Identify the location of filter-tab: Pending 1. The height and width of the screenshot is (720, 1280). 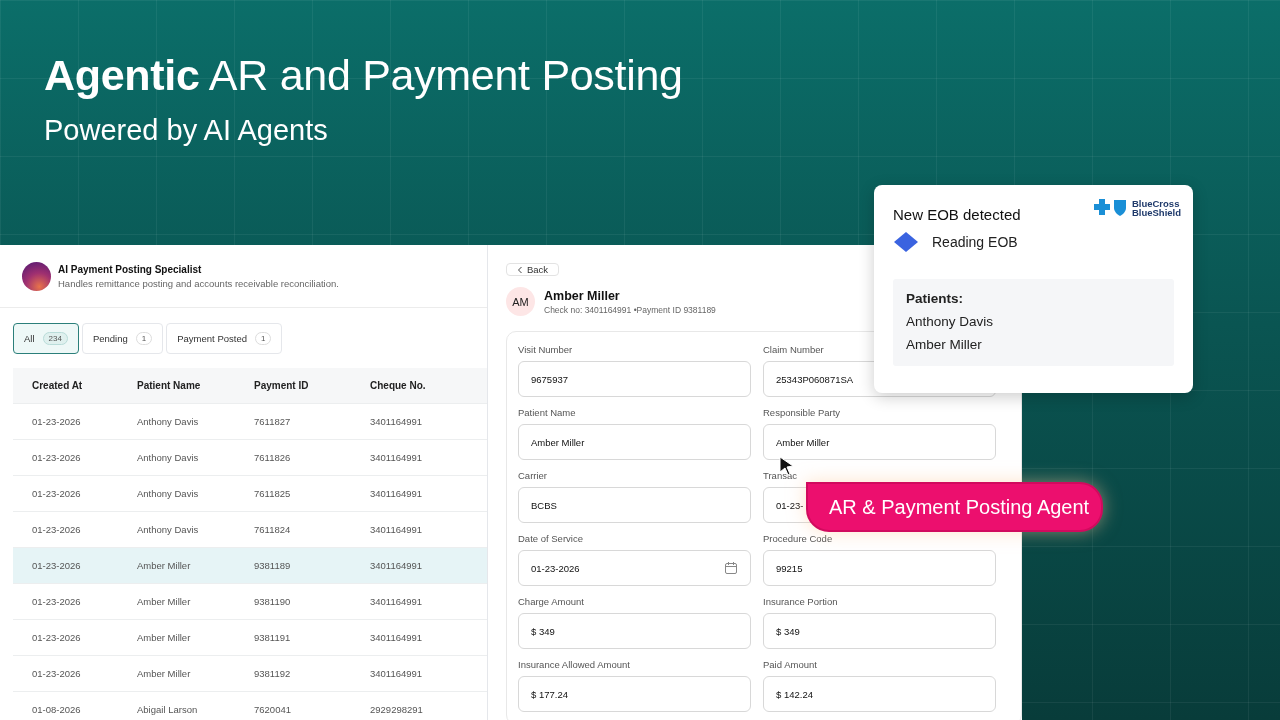
(122, 338).